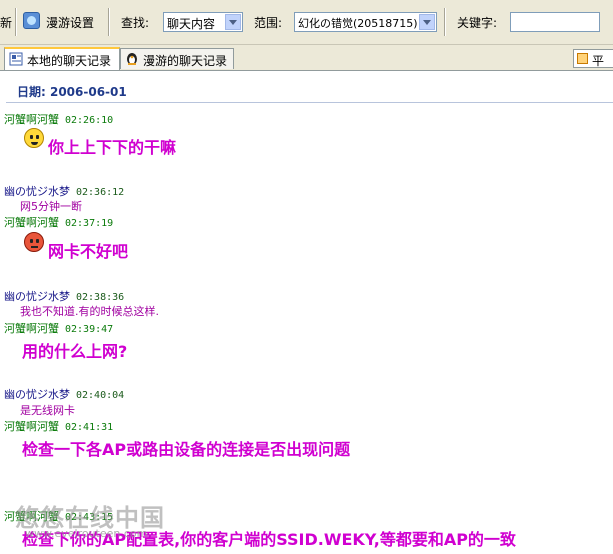 The width and height of the screenshot is (613, 554). I want to click on keyword-label: 关键字:, so click(477, 23).